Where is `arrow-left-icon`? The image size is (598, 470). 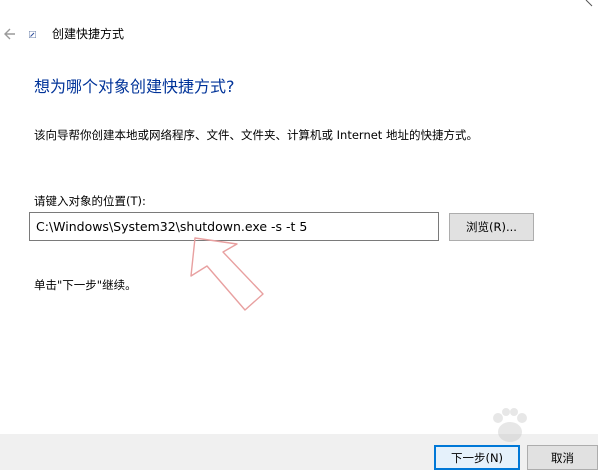 arrow-left-icon is located at coordinates (9, 34).